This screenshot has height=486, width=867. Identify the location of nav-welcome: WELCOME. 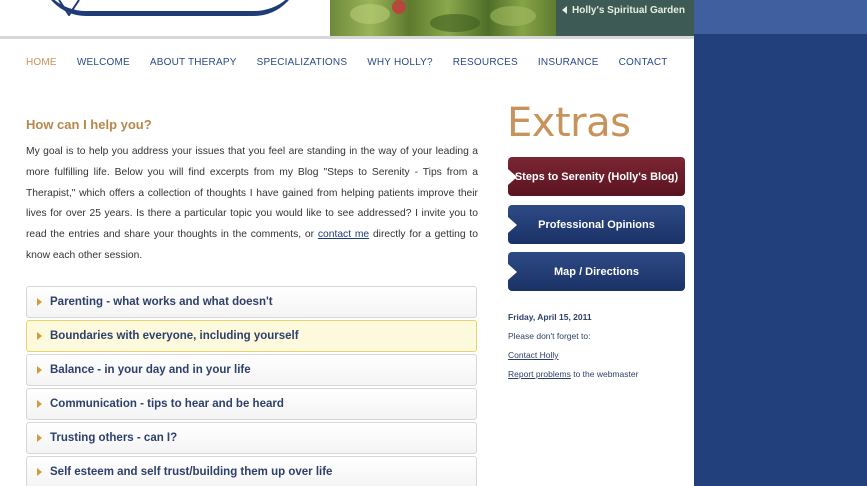
(103, 62).